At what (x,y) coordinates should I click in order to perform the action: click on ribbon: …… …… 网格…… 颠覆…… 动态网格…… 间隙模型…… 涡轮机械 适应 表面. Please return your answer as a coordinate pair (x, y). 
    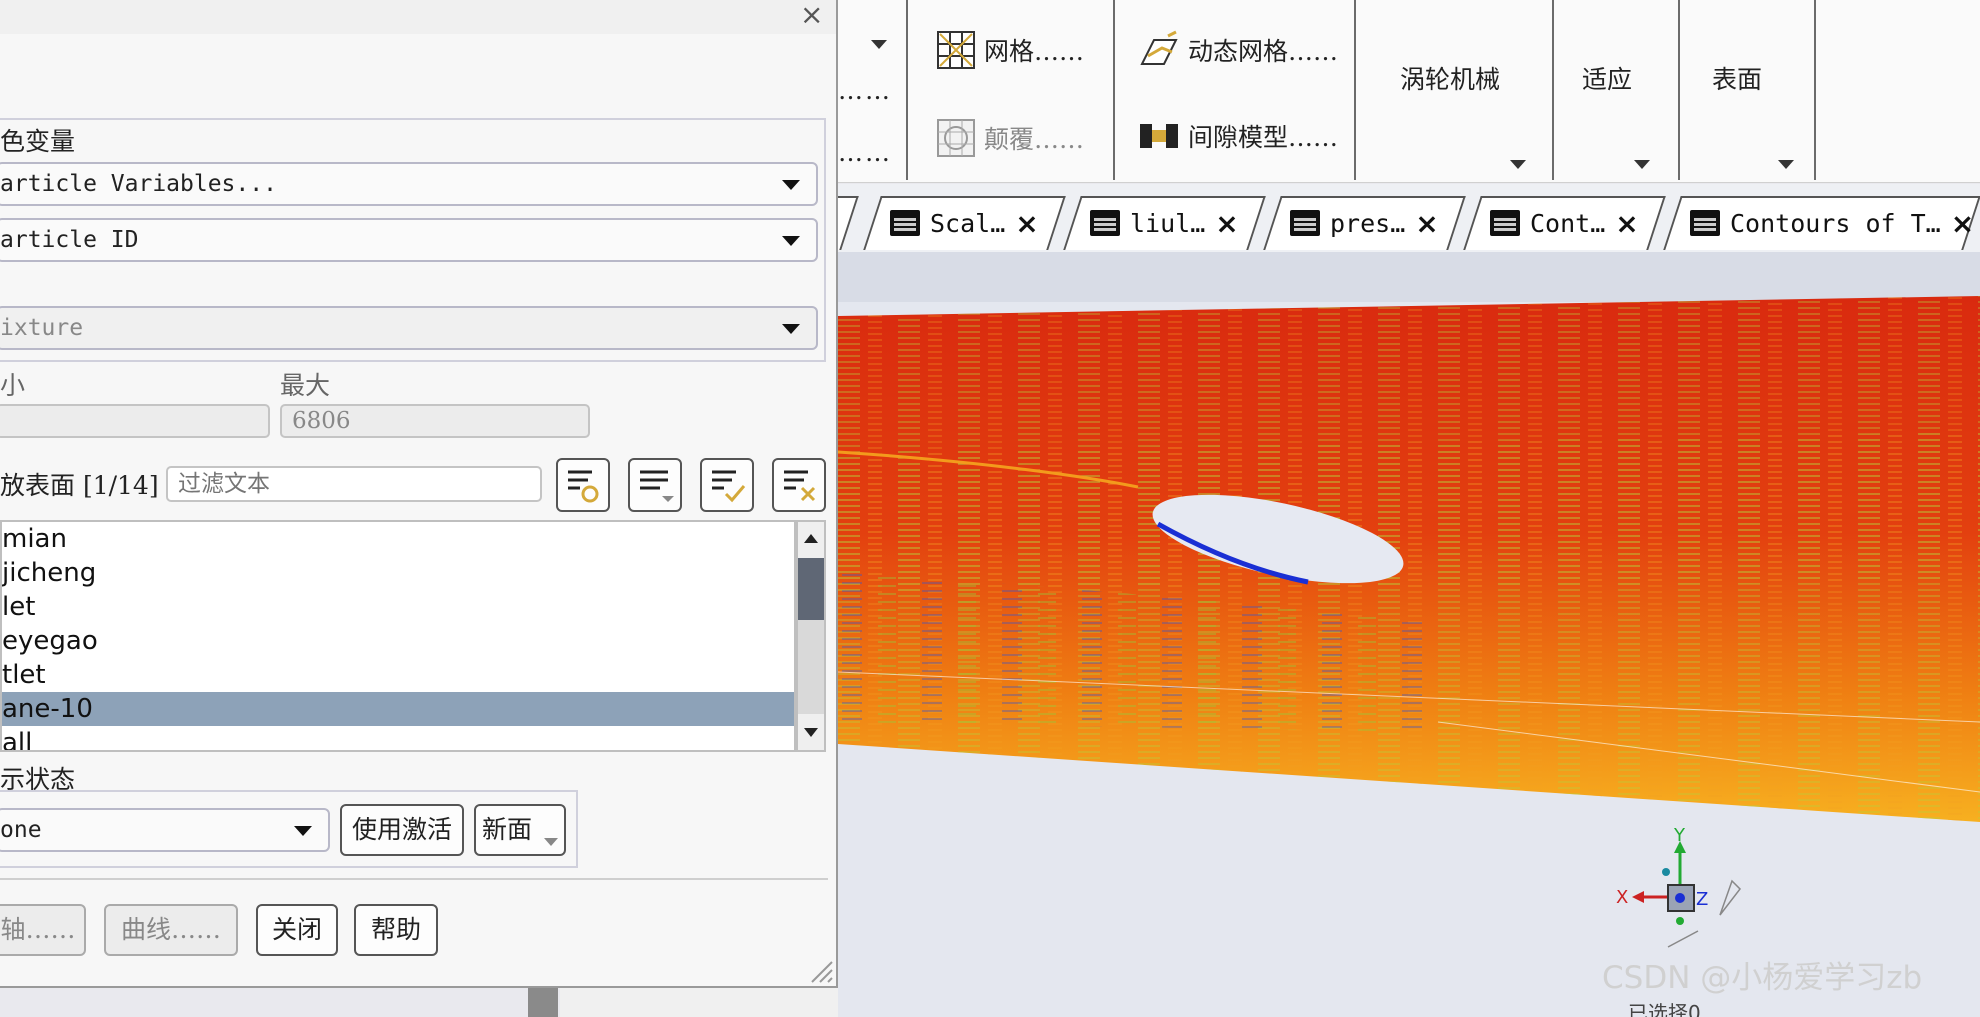
    Looking at the image, I should click on (1409, 91).